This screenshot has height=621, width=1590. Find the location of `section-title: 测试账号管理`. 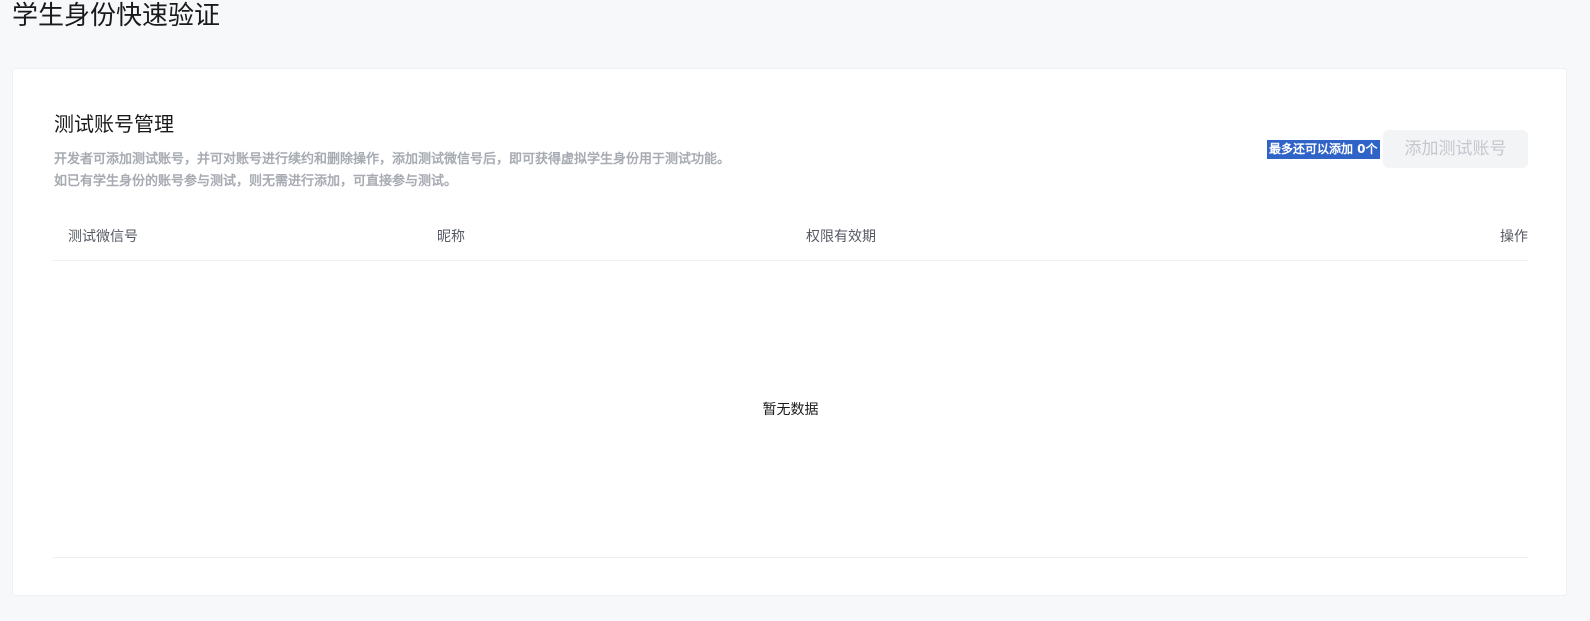

section-title: 测试账号管理 is located at coordinates (114, 124).